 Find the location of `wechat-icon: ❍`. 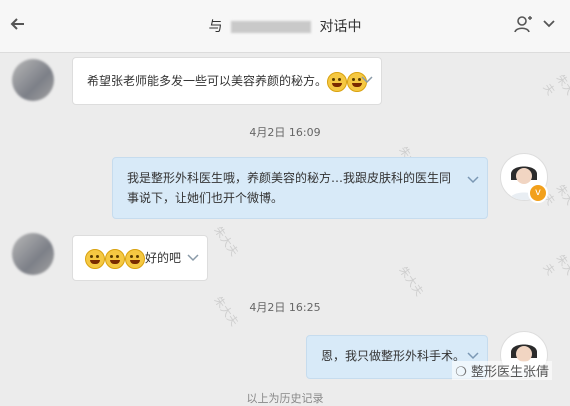

wechat-icon: ❍ is located at coordinates (461, 372).